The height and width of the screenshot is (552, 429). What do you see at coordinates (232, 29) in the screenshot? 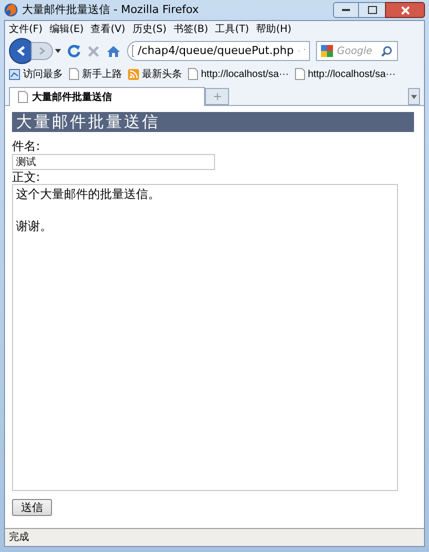
I see `menu-item: 工具(T)` at bounding box center [232, 29].